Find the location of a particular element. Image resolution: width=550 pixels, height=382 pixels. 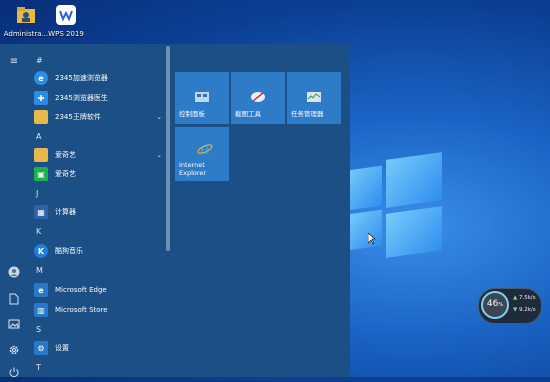

system-monitor-widget: 46% ▲ 7.5k/s ▼ 9.2k/s is located at coordinates (510, 306).